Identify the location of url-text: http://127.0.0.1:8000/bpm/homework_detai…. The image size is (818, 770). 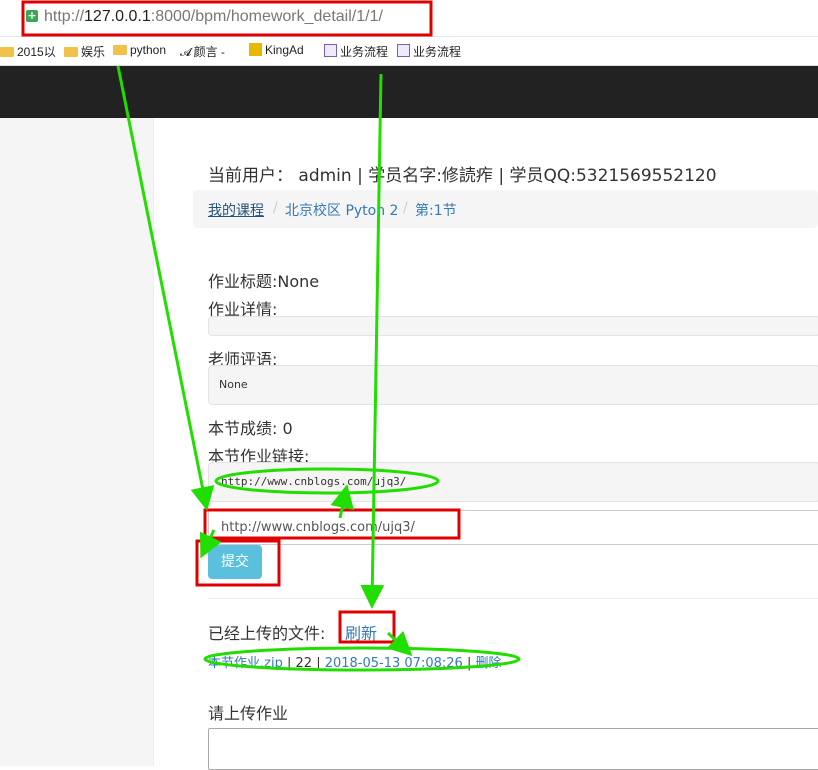
(213, 17).